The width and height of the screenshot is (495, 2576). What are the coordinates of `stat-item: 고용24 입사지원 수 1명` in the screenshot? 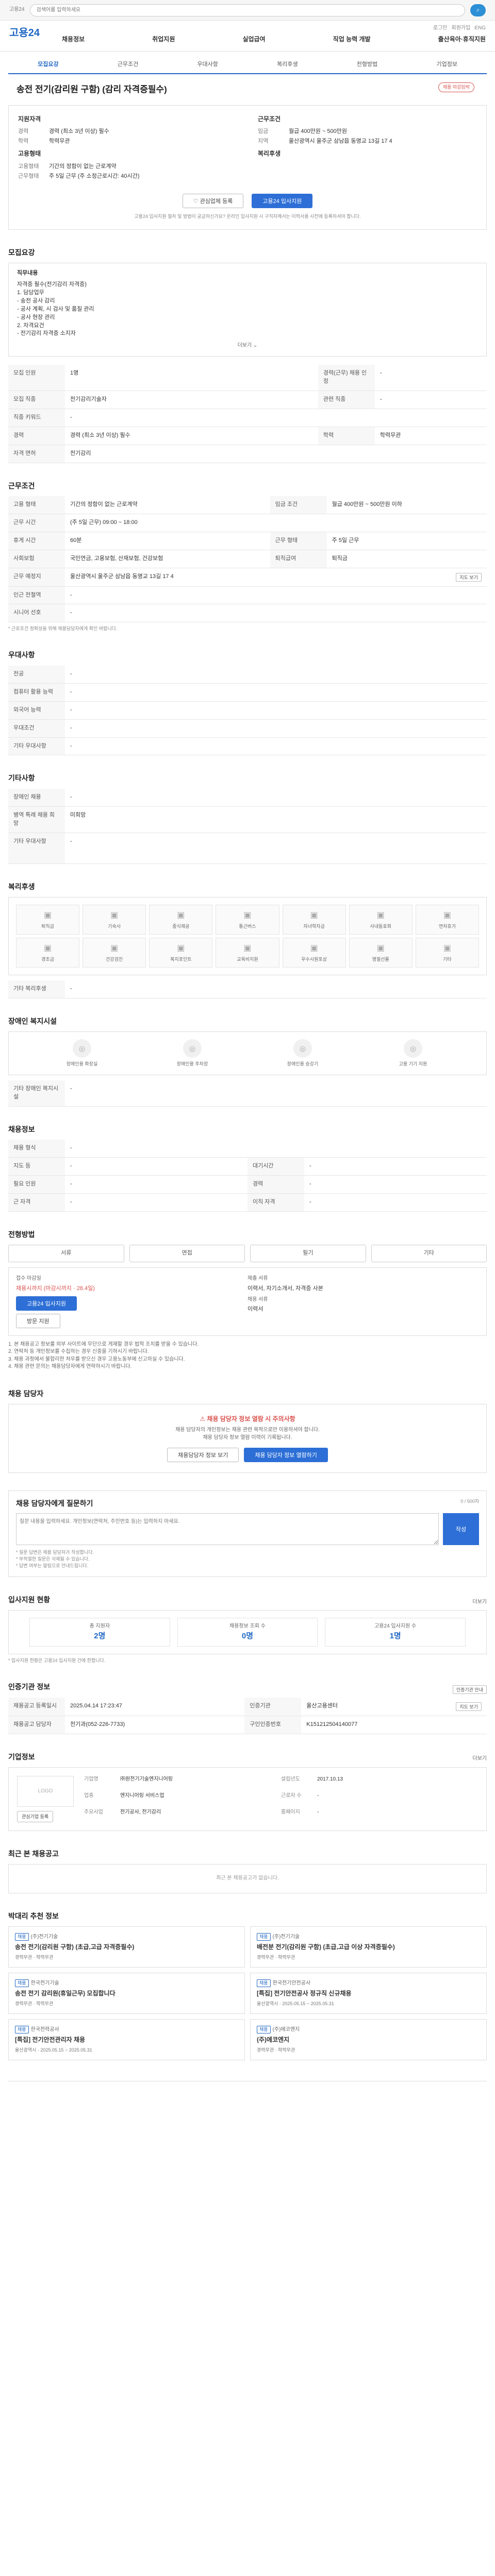 It's located at (395, 1632).